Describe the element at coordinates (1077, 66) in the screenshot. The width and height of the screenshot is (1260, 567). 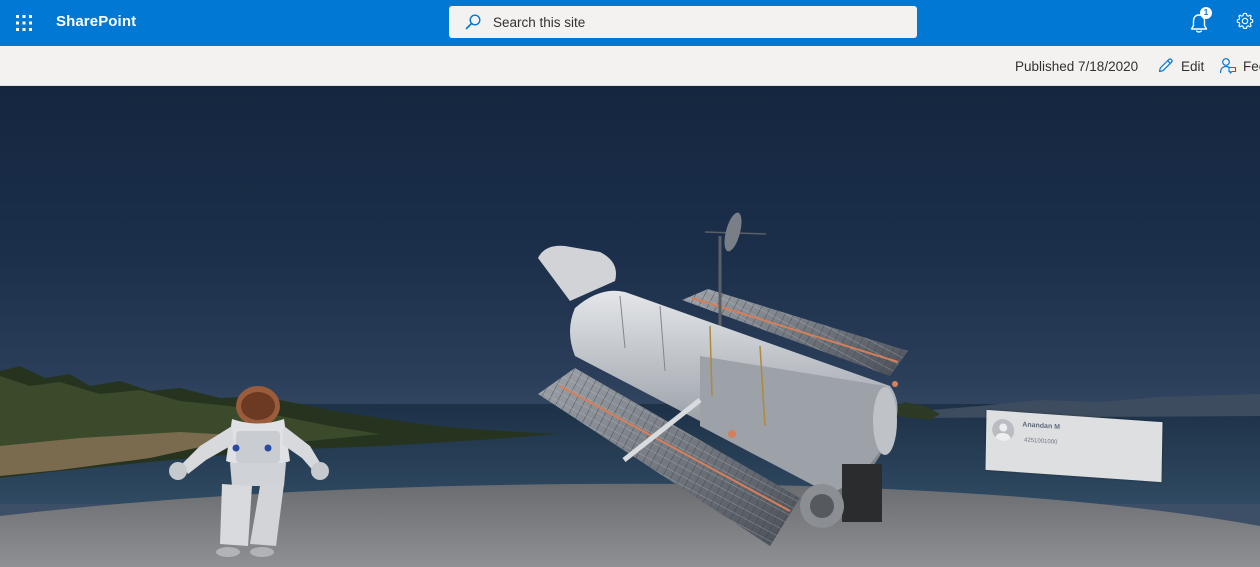
I see `published-date: Published 7/18/2020` at that location.